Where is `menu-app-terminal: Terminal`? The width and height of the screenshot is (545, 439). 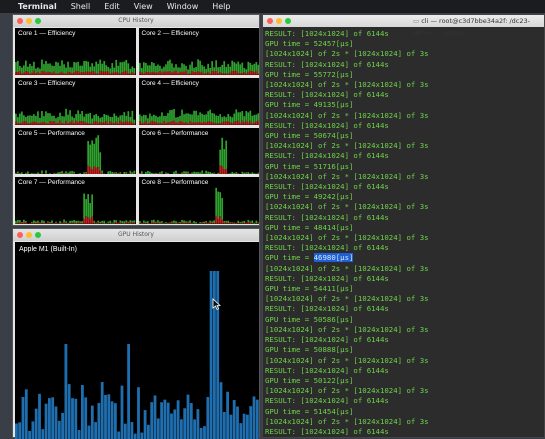
menu-app-terminal: Terminal is located at coordinates (37, 6).